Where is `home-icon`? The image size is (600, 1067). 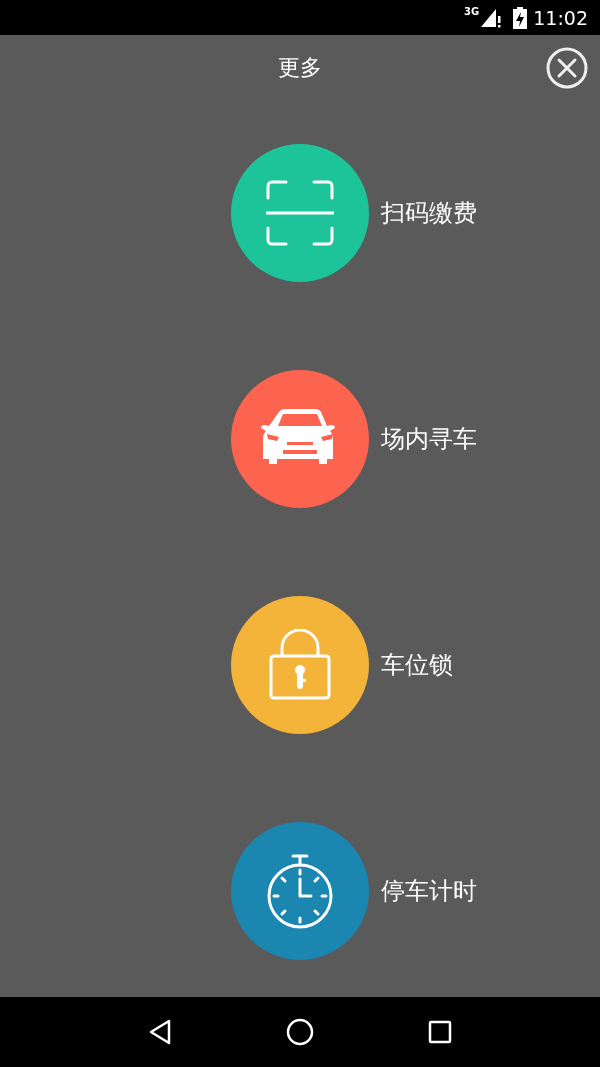 home-icon is located at coordinates (300, 1032).